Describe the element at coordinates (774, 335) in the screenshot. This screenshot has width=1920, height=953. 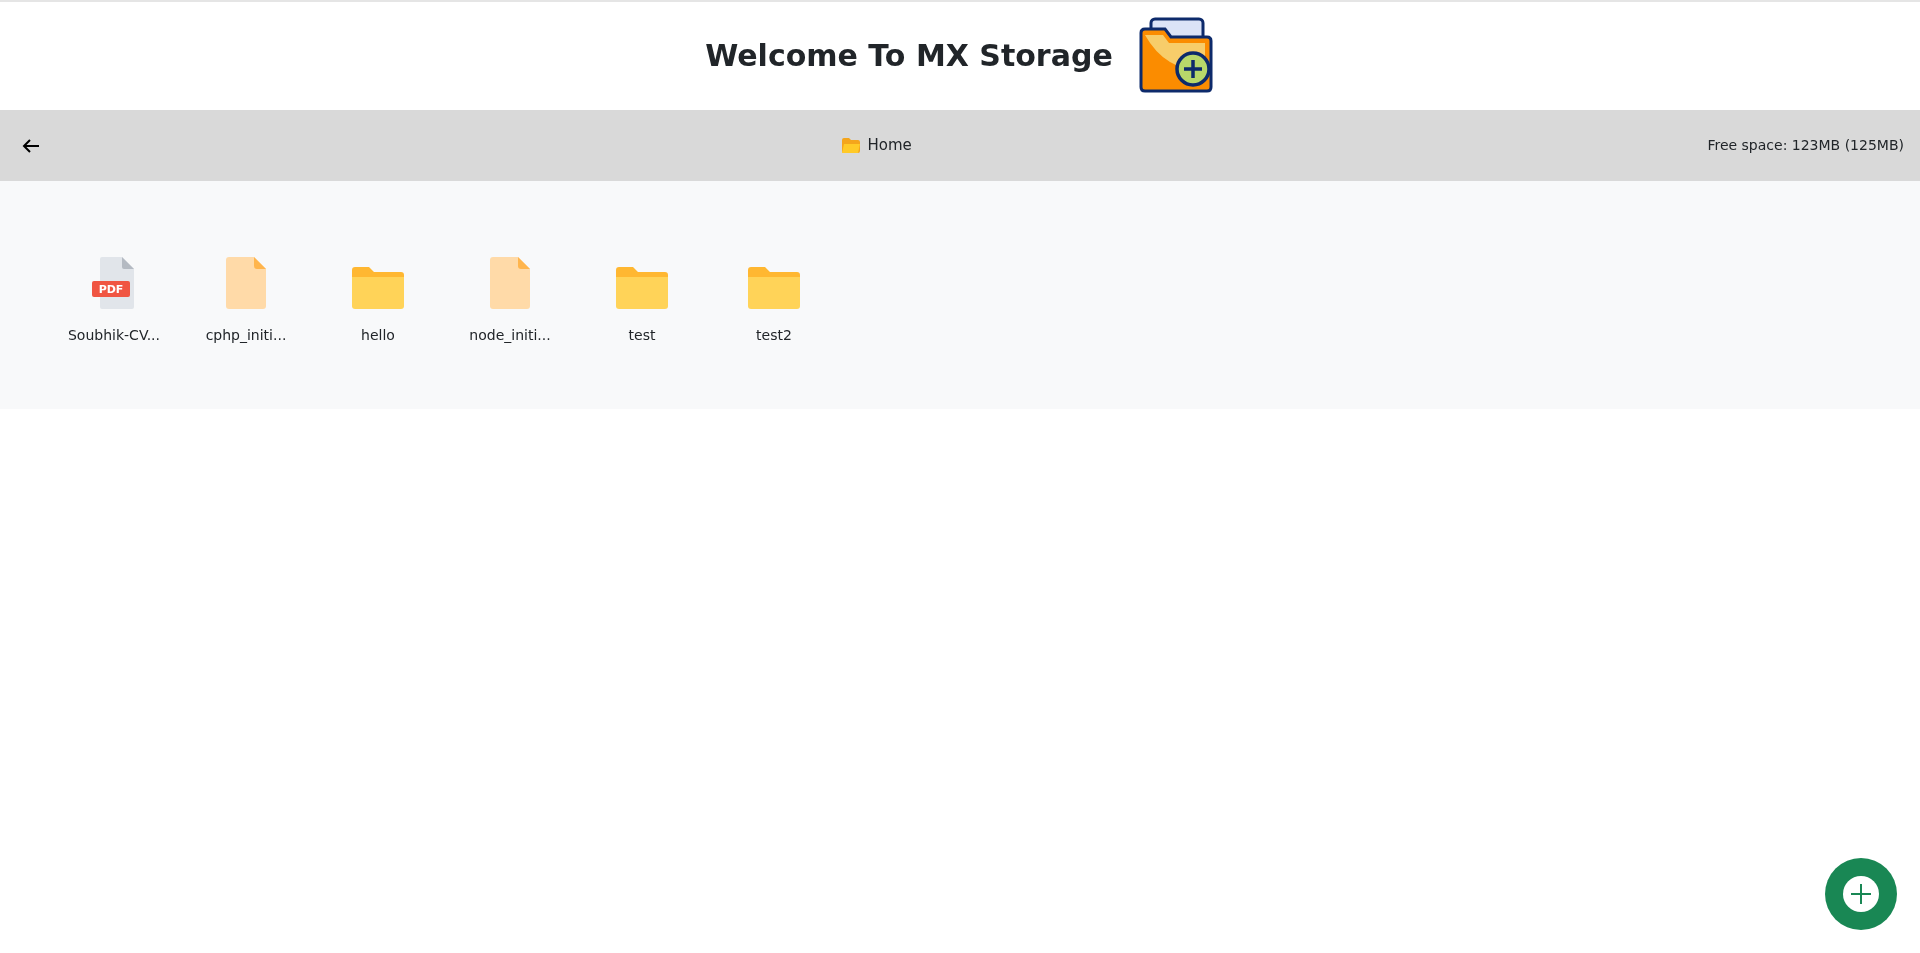
I see `file-name: test2` at that location.